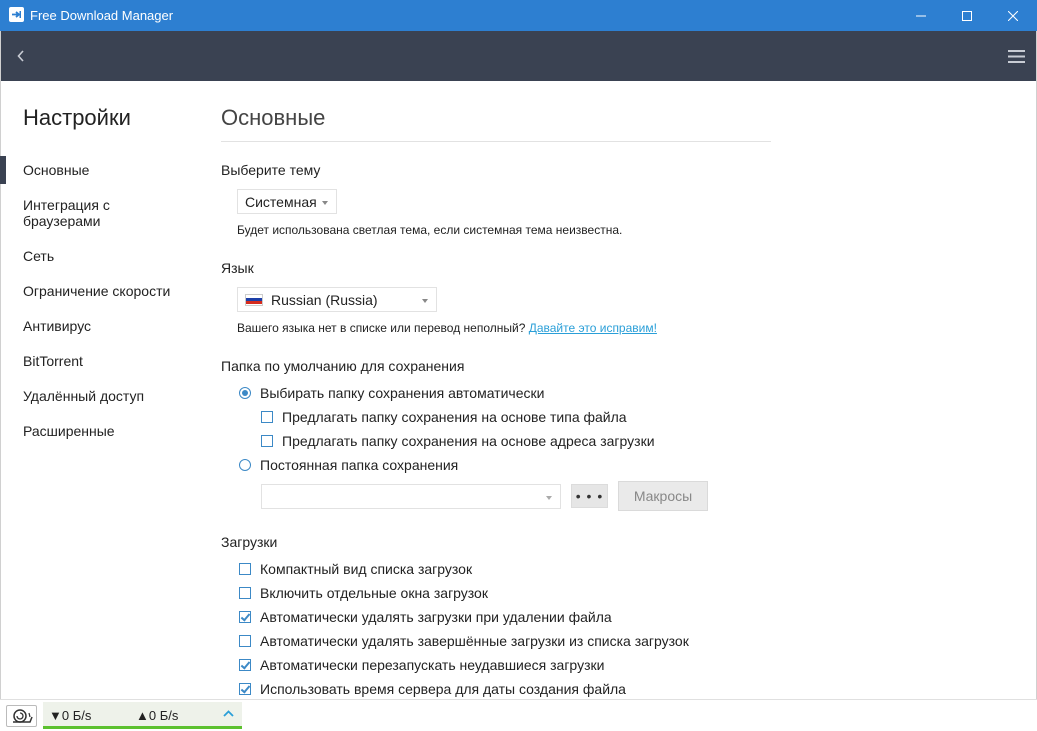 This screenshot has height=731, width=1037. What do you see at coordinates (83, 396) in the screenshot?
I see `sidebar-item-remote-access: Удалённый доступ` at bounding box center [83, 396].